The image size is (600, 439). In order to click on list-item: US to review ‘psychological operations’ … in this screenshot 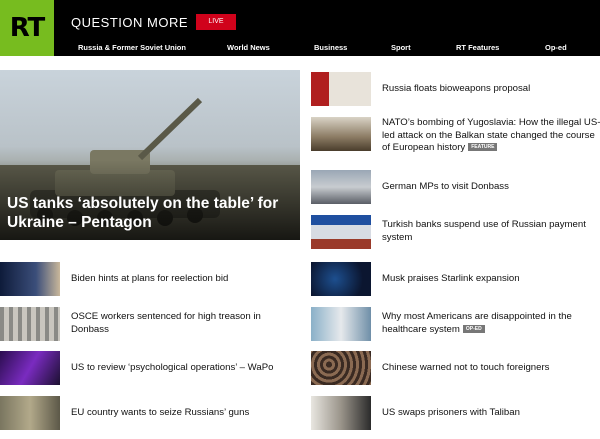, I will do `click(150, 369)`.